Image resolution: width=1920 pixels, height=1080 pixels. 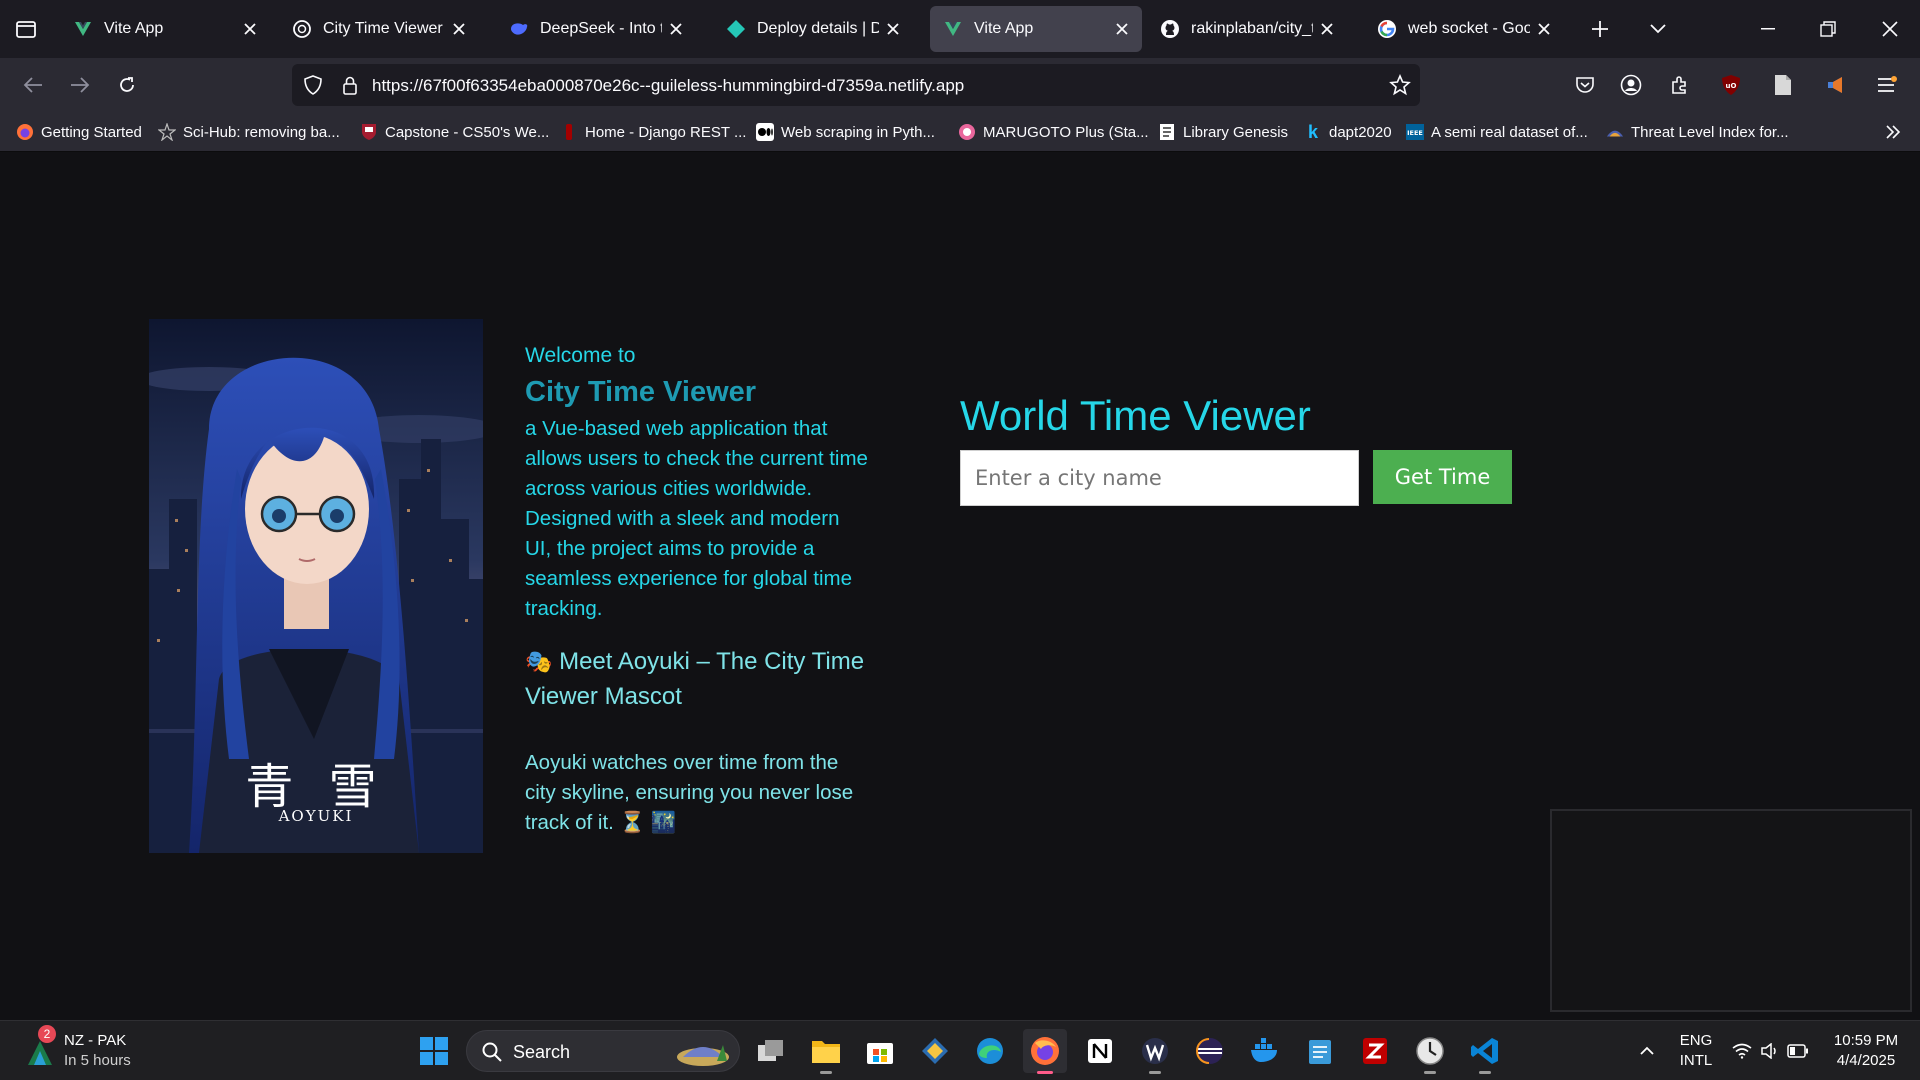 I want to click on close-window-icon, so click(x=1890, y=29).